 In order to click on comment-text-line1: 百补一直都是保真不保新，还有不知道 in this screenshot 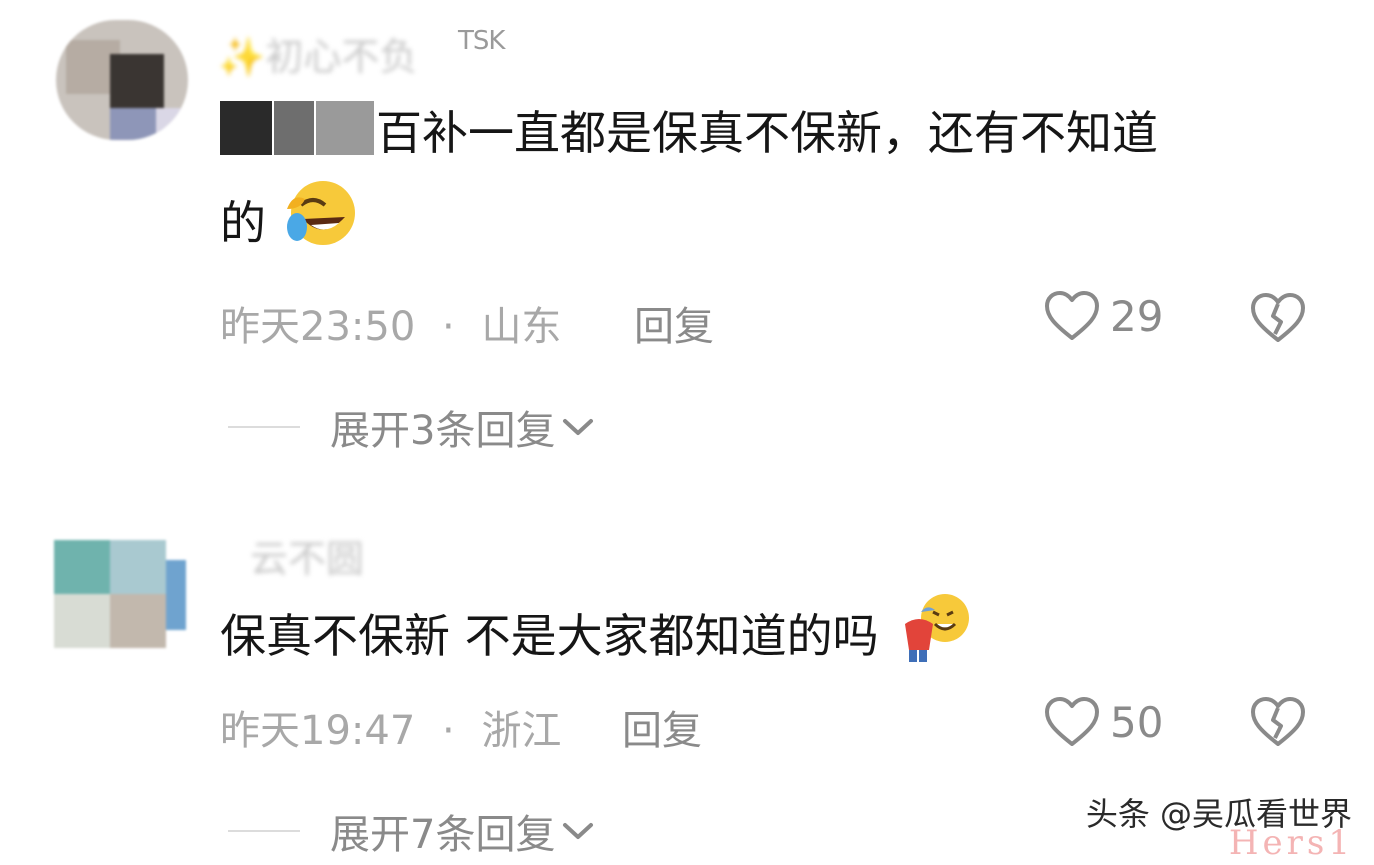, I will do `click(767, 133)`.